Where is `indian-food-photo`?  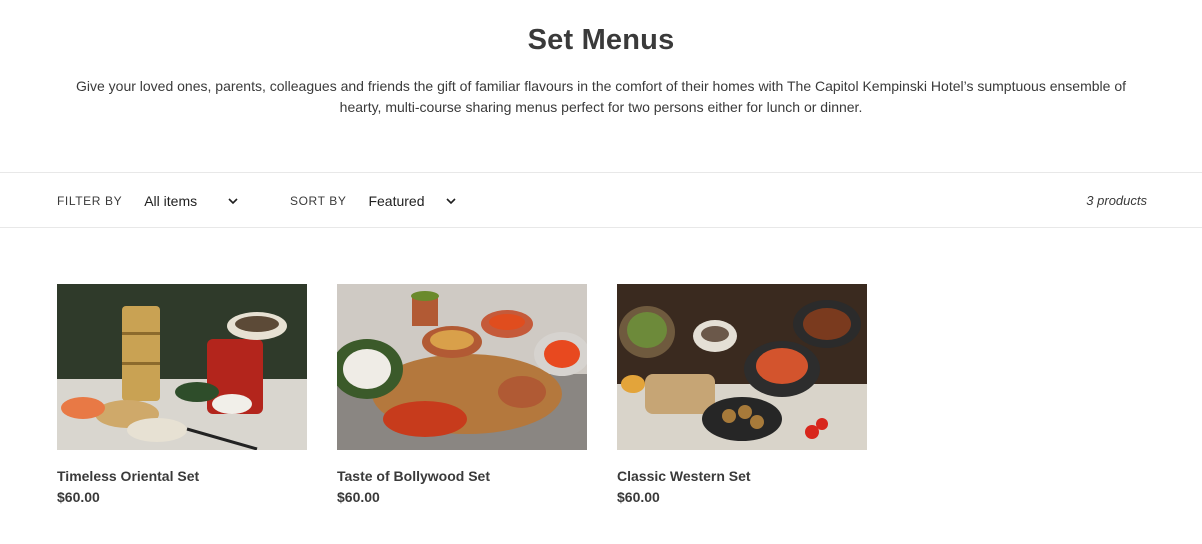 indian-food-photo is located at coordinates (462, 367).